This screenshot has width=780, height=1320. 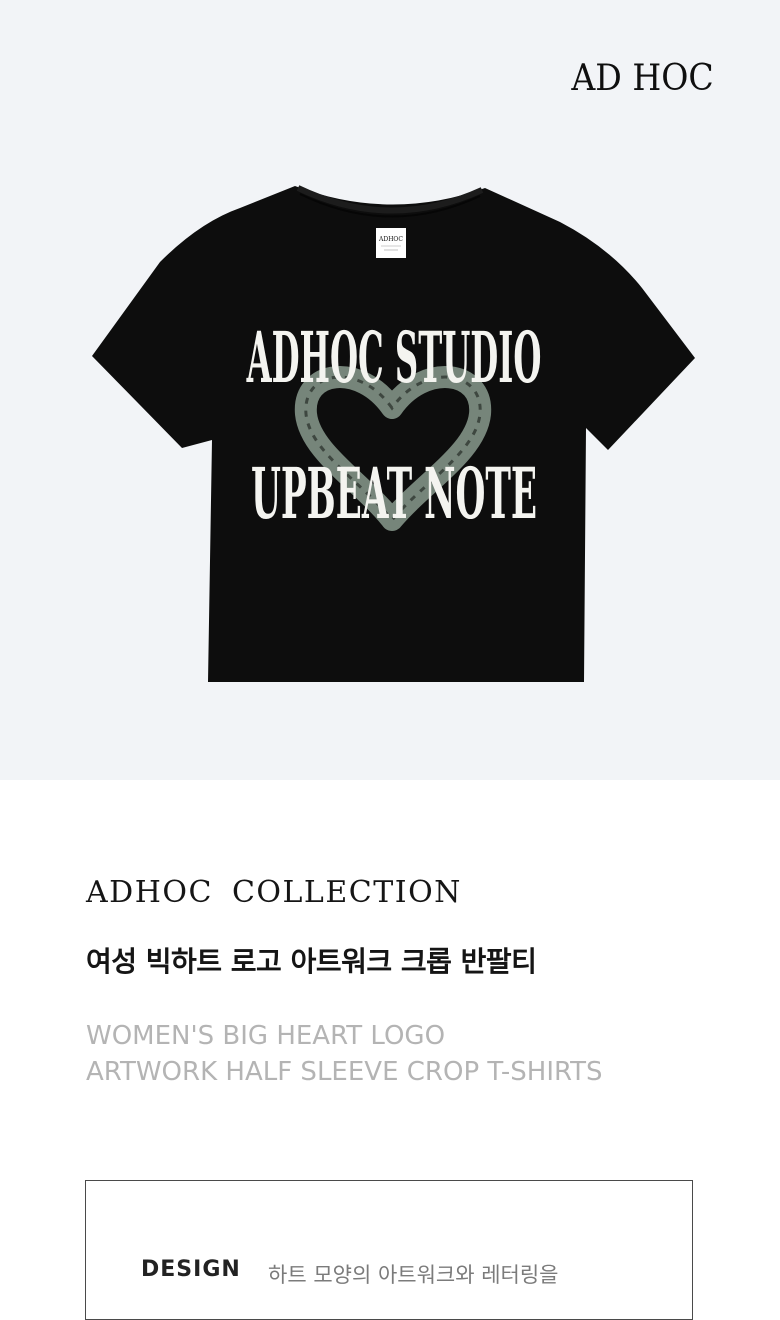 What do you see at coordinates (311, 961) in the screenshot?
I see `product-title-ko: 여성 빅하트 로고 아트워크 크롭 반팔티` at bounding box center [311, 961].